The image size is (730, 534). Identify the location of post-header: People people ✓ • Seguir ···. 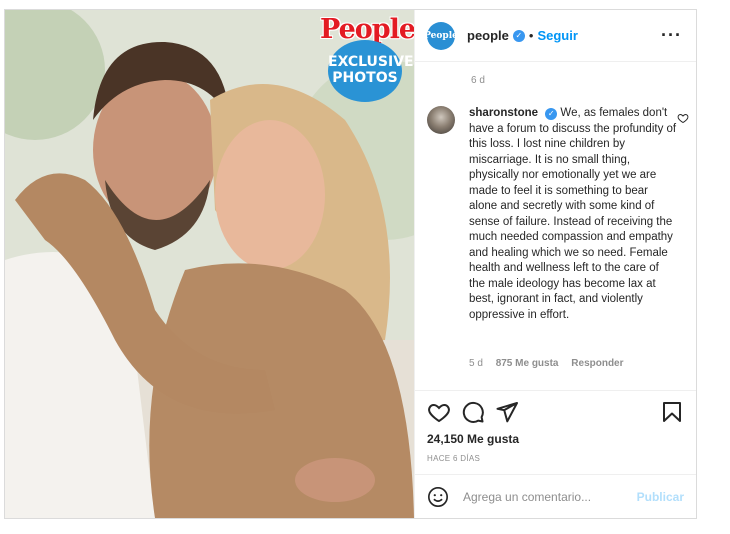
(555, 36).